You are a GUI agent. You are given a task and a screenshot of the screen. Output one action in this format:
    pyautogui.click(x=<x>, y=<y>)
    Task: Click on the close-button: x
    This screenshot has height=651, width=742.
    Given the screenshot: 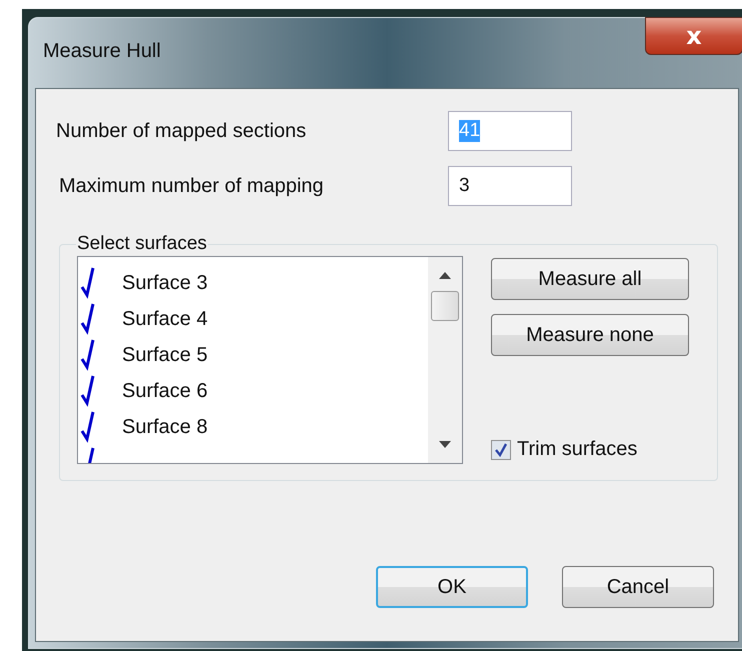 What is the action you would take?
    pyautogui.click(x=693, y=36)
    